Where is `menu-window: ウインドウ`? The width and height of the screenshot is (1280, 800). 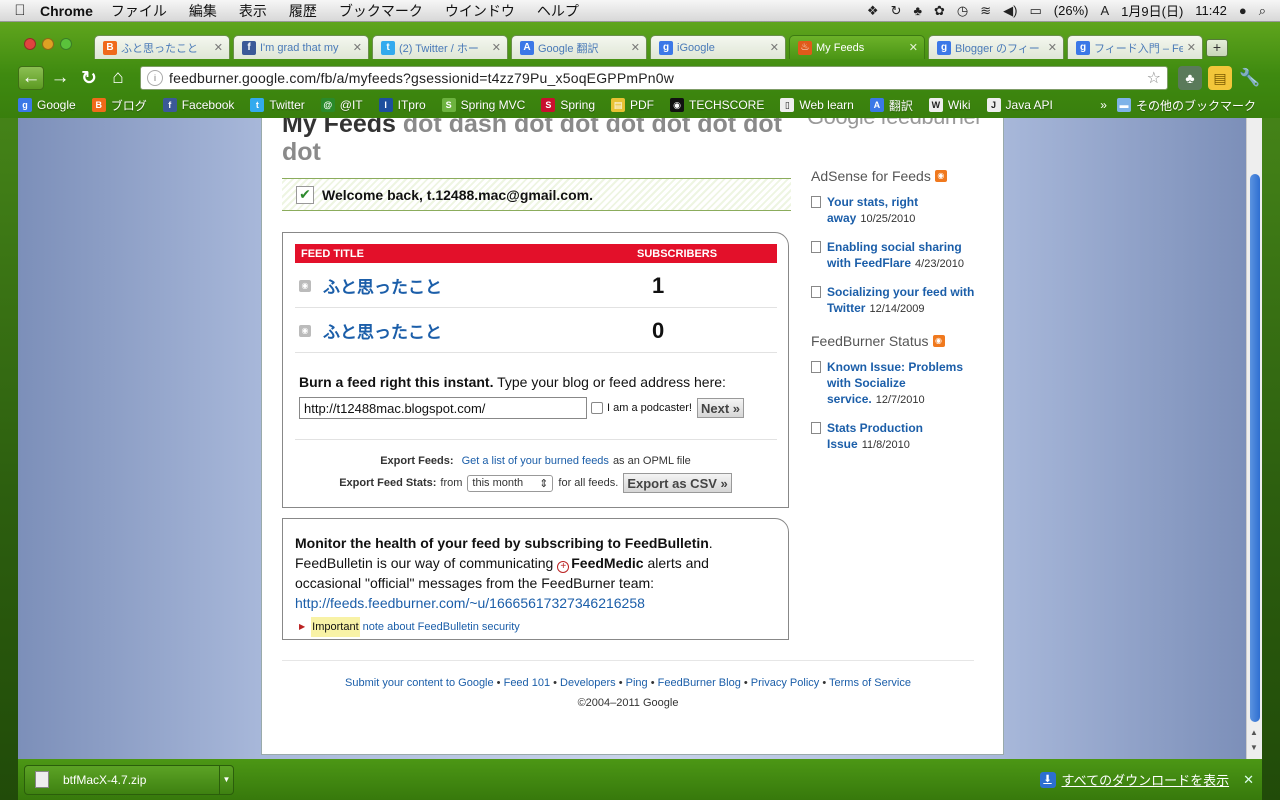 menu-window: ウインドウ is located at coordinates (480, 11).